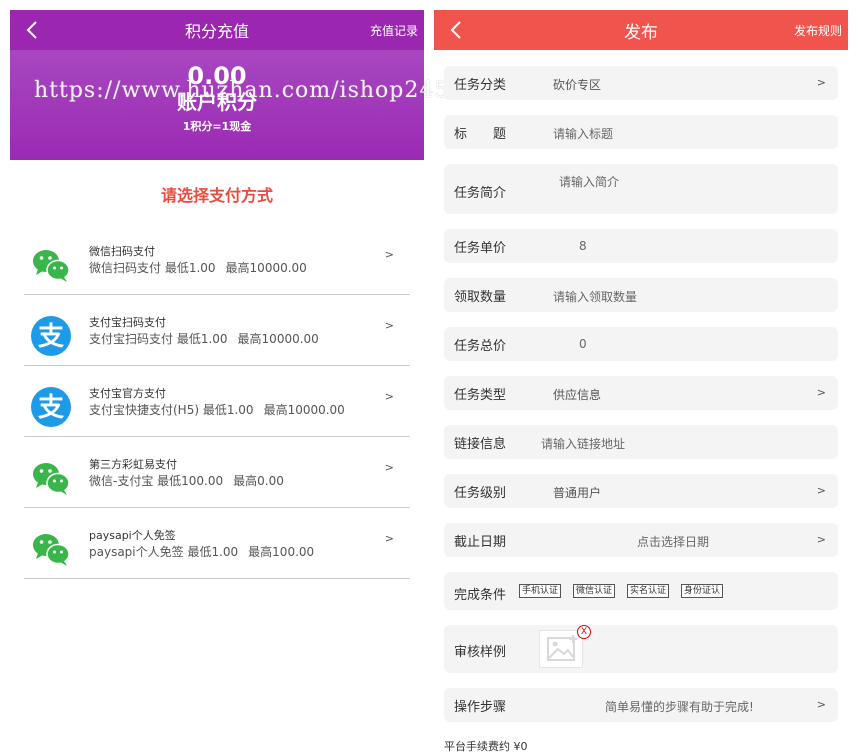  What do you see at coordinates (480, 395) in the screenshot?
I see `field-label: 任务类型` at bounding box center [480, 395].